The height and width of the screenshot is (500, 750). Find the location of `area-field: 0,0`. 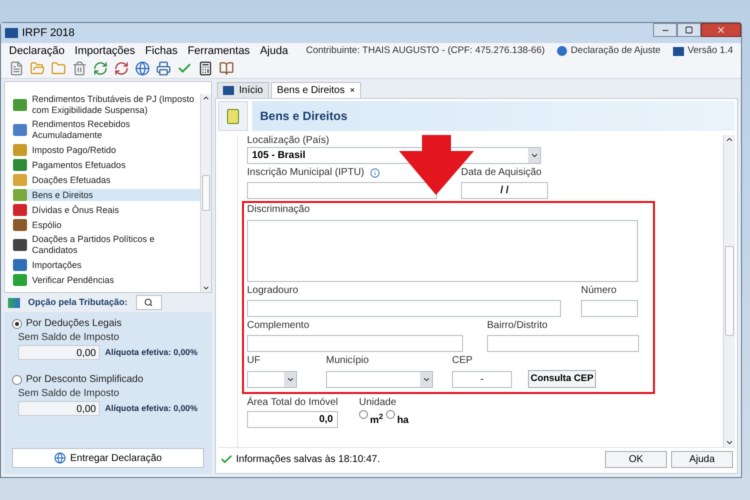

area-field: 0,0 is located at coordinates (292, 419).